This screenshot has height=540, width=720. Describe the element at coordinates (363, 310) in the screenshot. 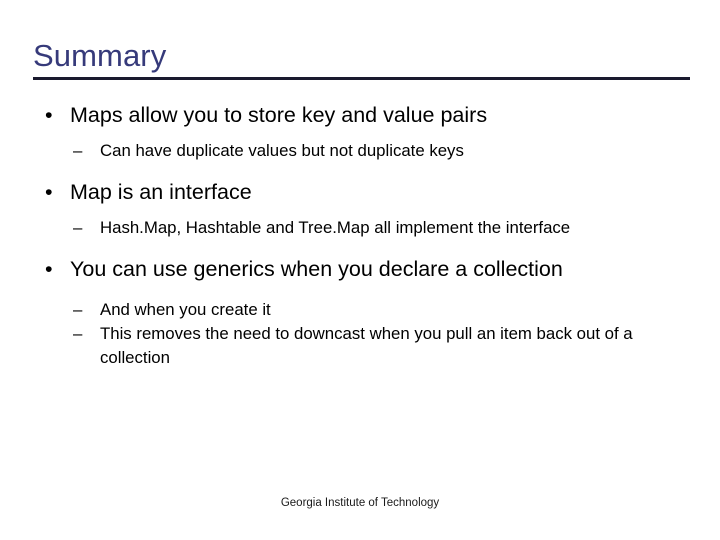

I see `sub-bullet-item: – And when you create it` at that location.